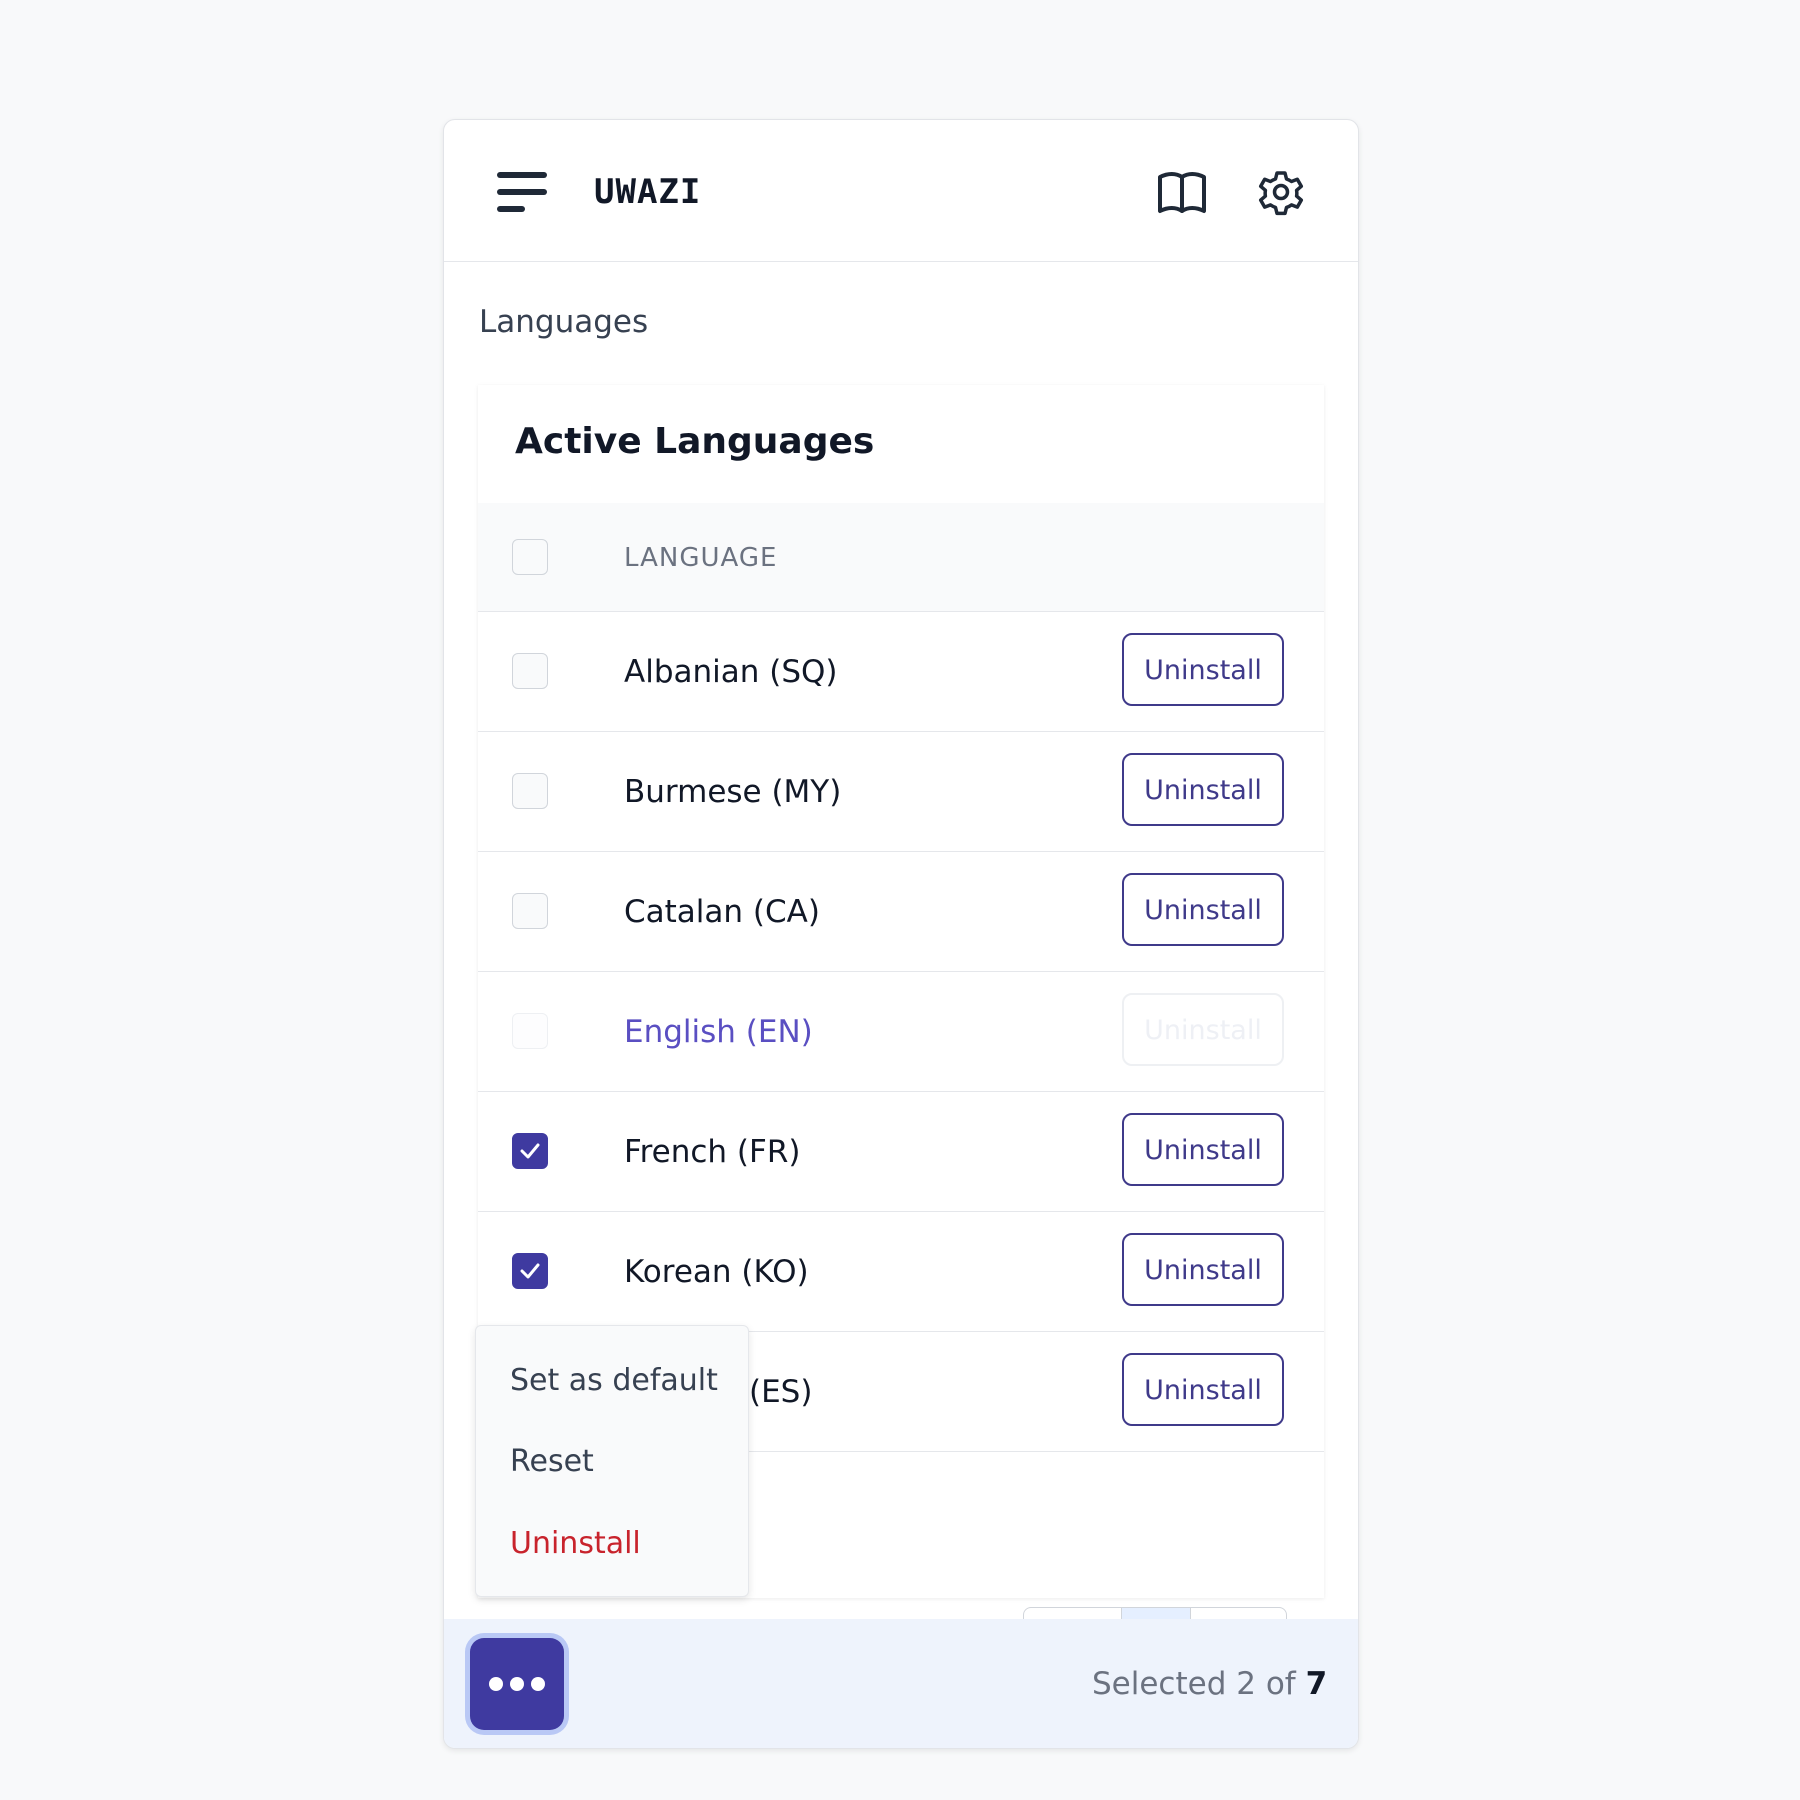  What do you see at coordinates (901, 557) in the screenshot?
I see `table-header: LANGUAGE` at bounding box center [901, 557].